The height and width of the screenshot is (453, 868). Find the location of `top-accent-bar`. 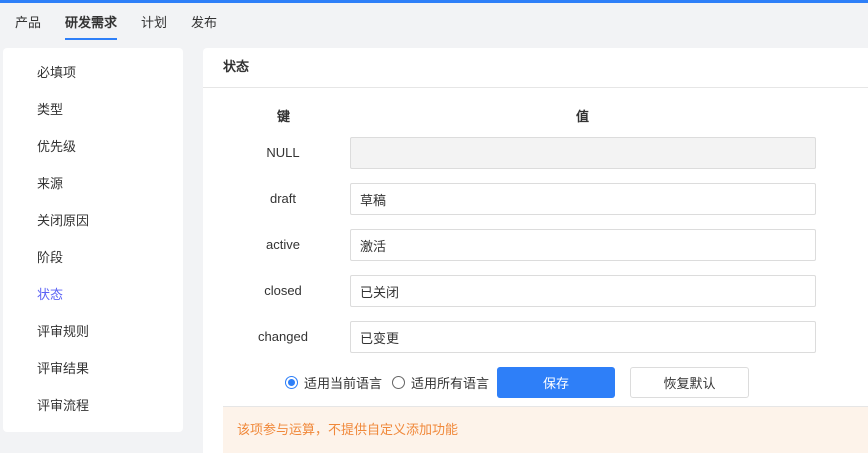

top-accent-bar is located at coordinates (434, 1).